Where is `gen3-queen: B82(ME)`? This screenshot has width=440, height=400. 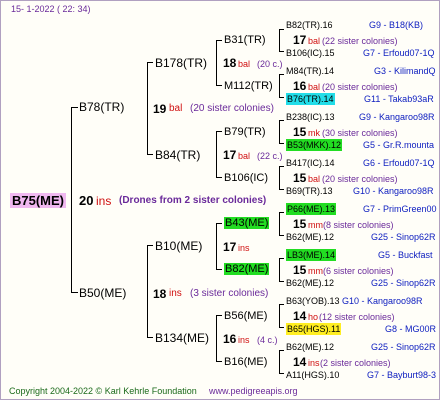 gen3-queen: B82(ME) is located at coordinates (247, 269).